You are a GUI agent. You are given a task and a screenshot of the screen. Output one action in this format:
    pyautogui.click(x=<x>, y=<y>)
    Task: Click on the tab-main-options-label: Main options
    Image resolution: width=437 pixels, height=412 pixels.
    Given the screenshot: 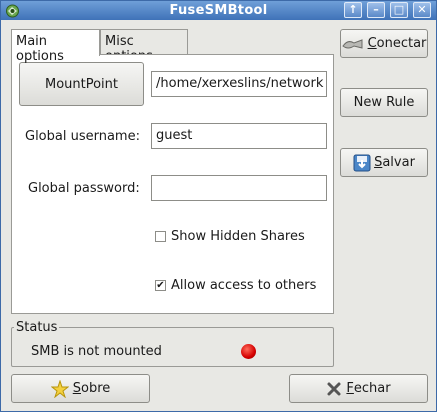 What is the action you would take?
    pyautogui.click(x=40, y=49)
    